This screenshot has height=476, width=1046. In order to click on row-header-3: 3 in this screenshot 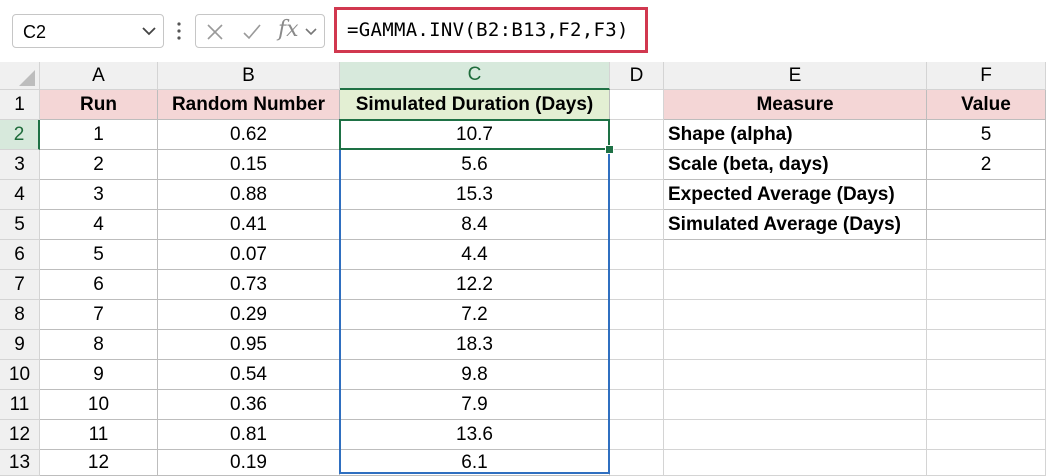, I will do `click(20, 165)`.